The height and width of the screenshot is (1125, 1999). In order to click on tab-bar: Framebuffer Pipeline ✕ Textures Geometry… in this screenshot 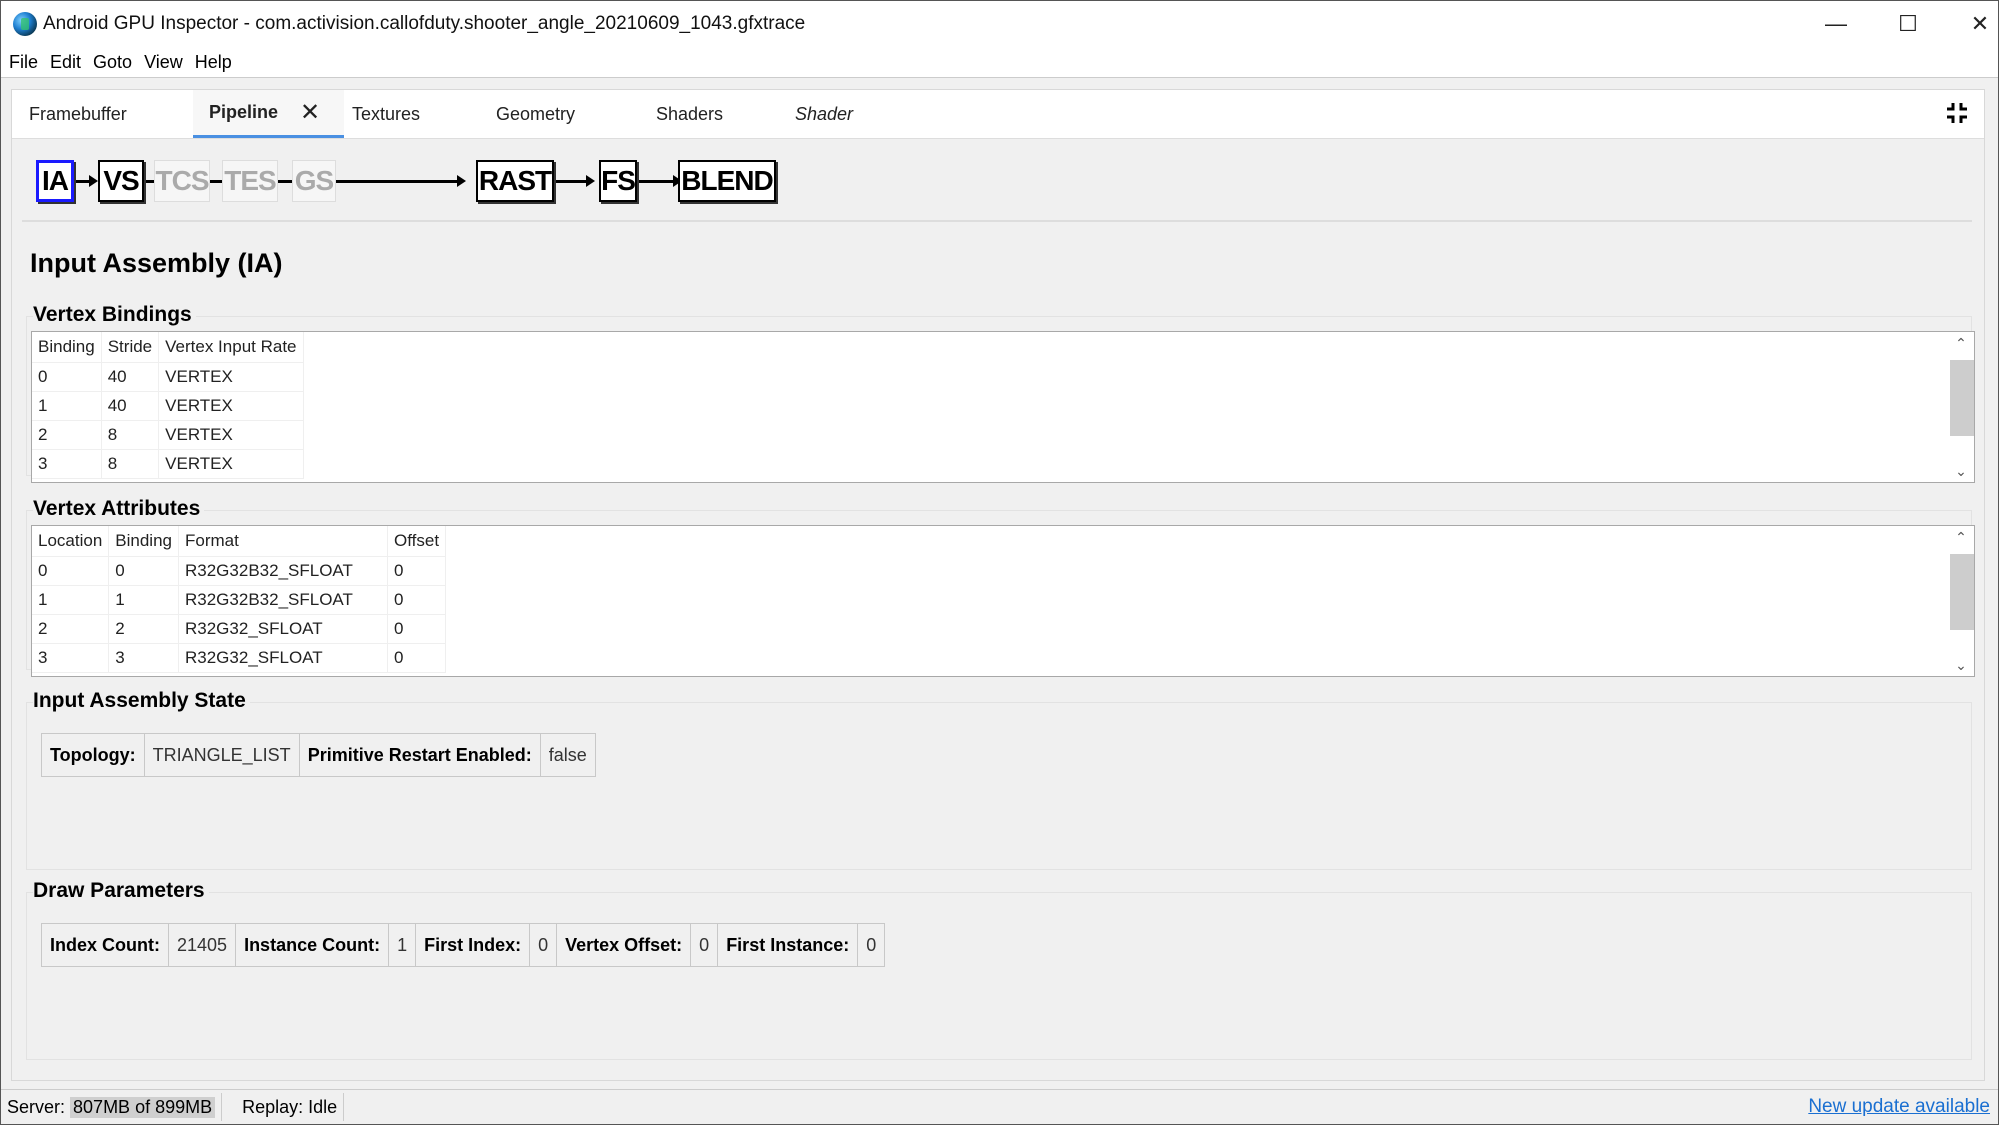, I will do `click(998, 114)`.